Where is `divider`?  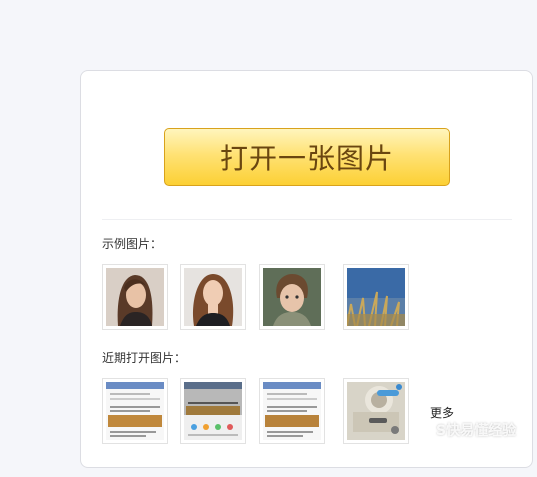 divider is located at coordinates (307, 219).